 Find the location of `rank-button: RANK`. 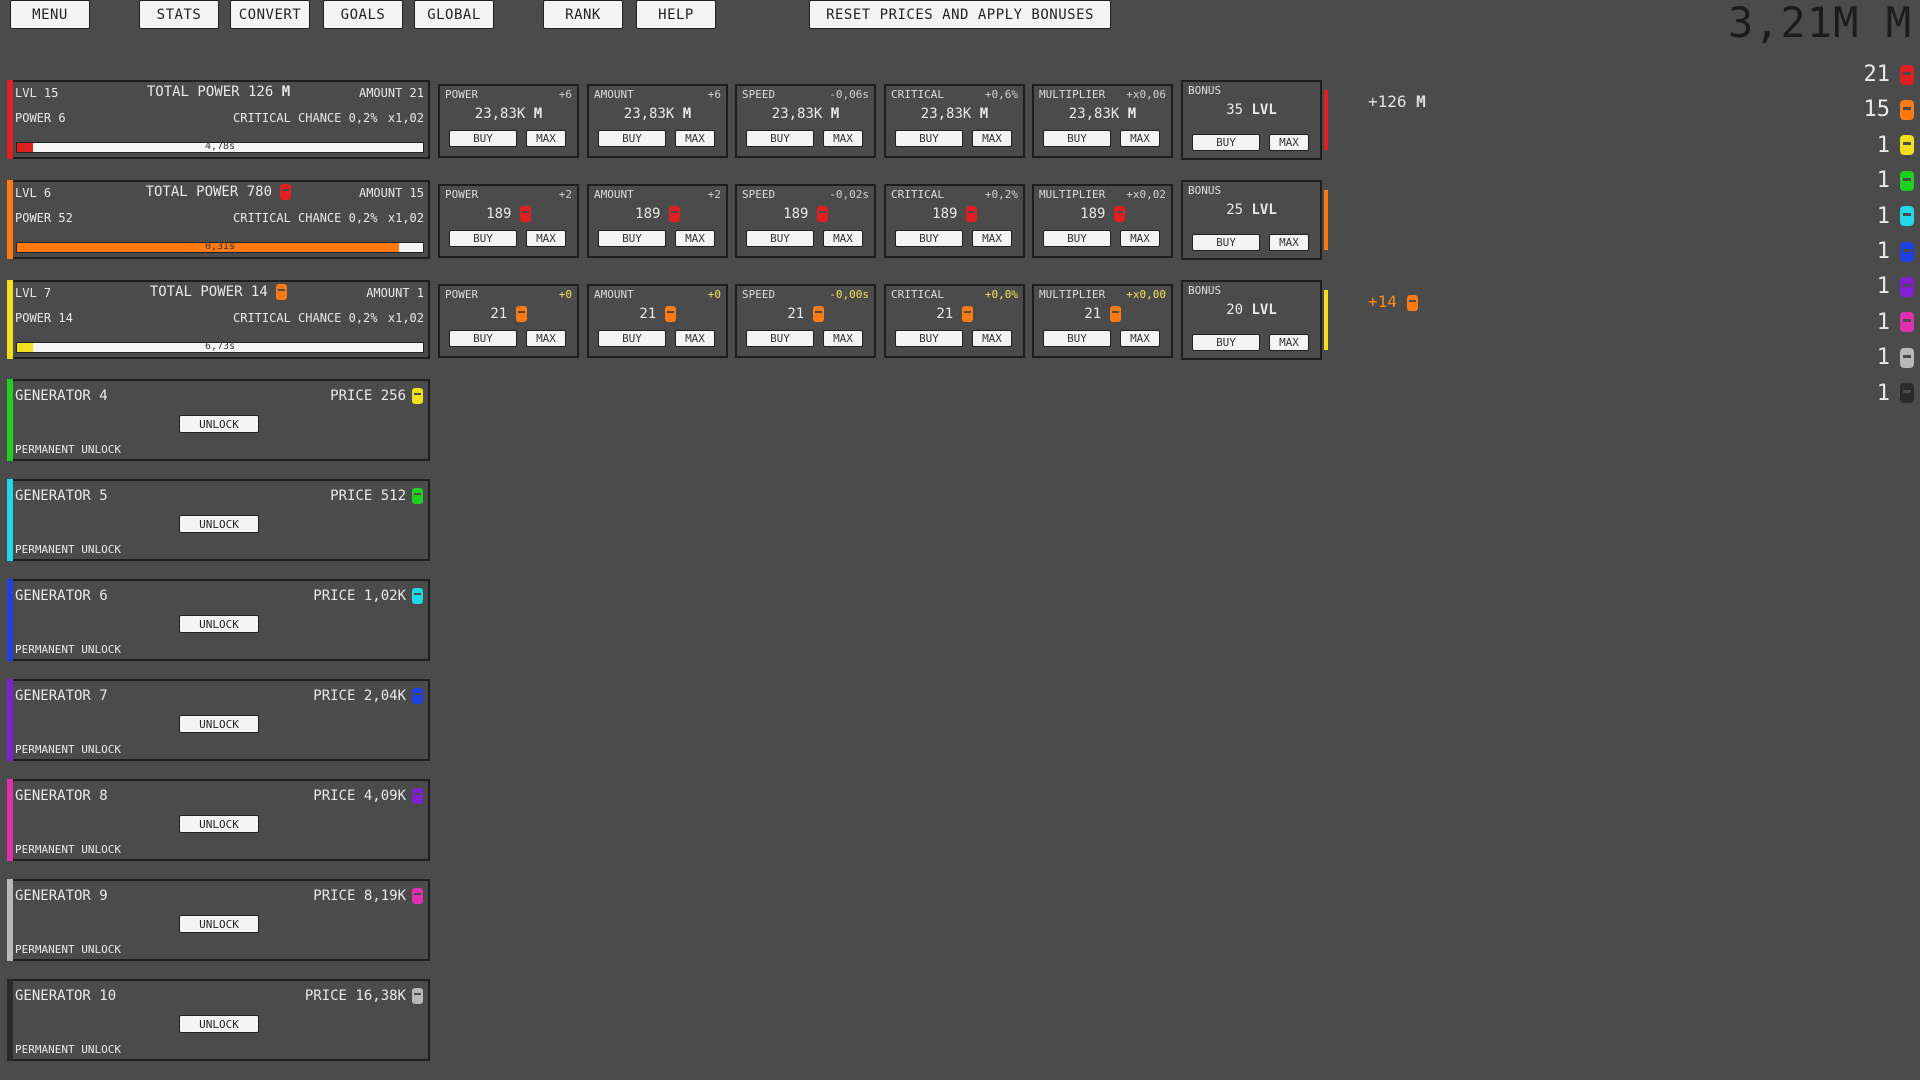

rank-button: RANK is located at coordinates (583, 14).